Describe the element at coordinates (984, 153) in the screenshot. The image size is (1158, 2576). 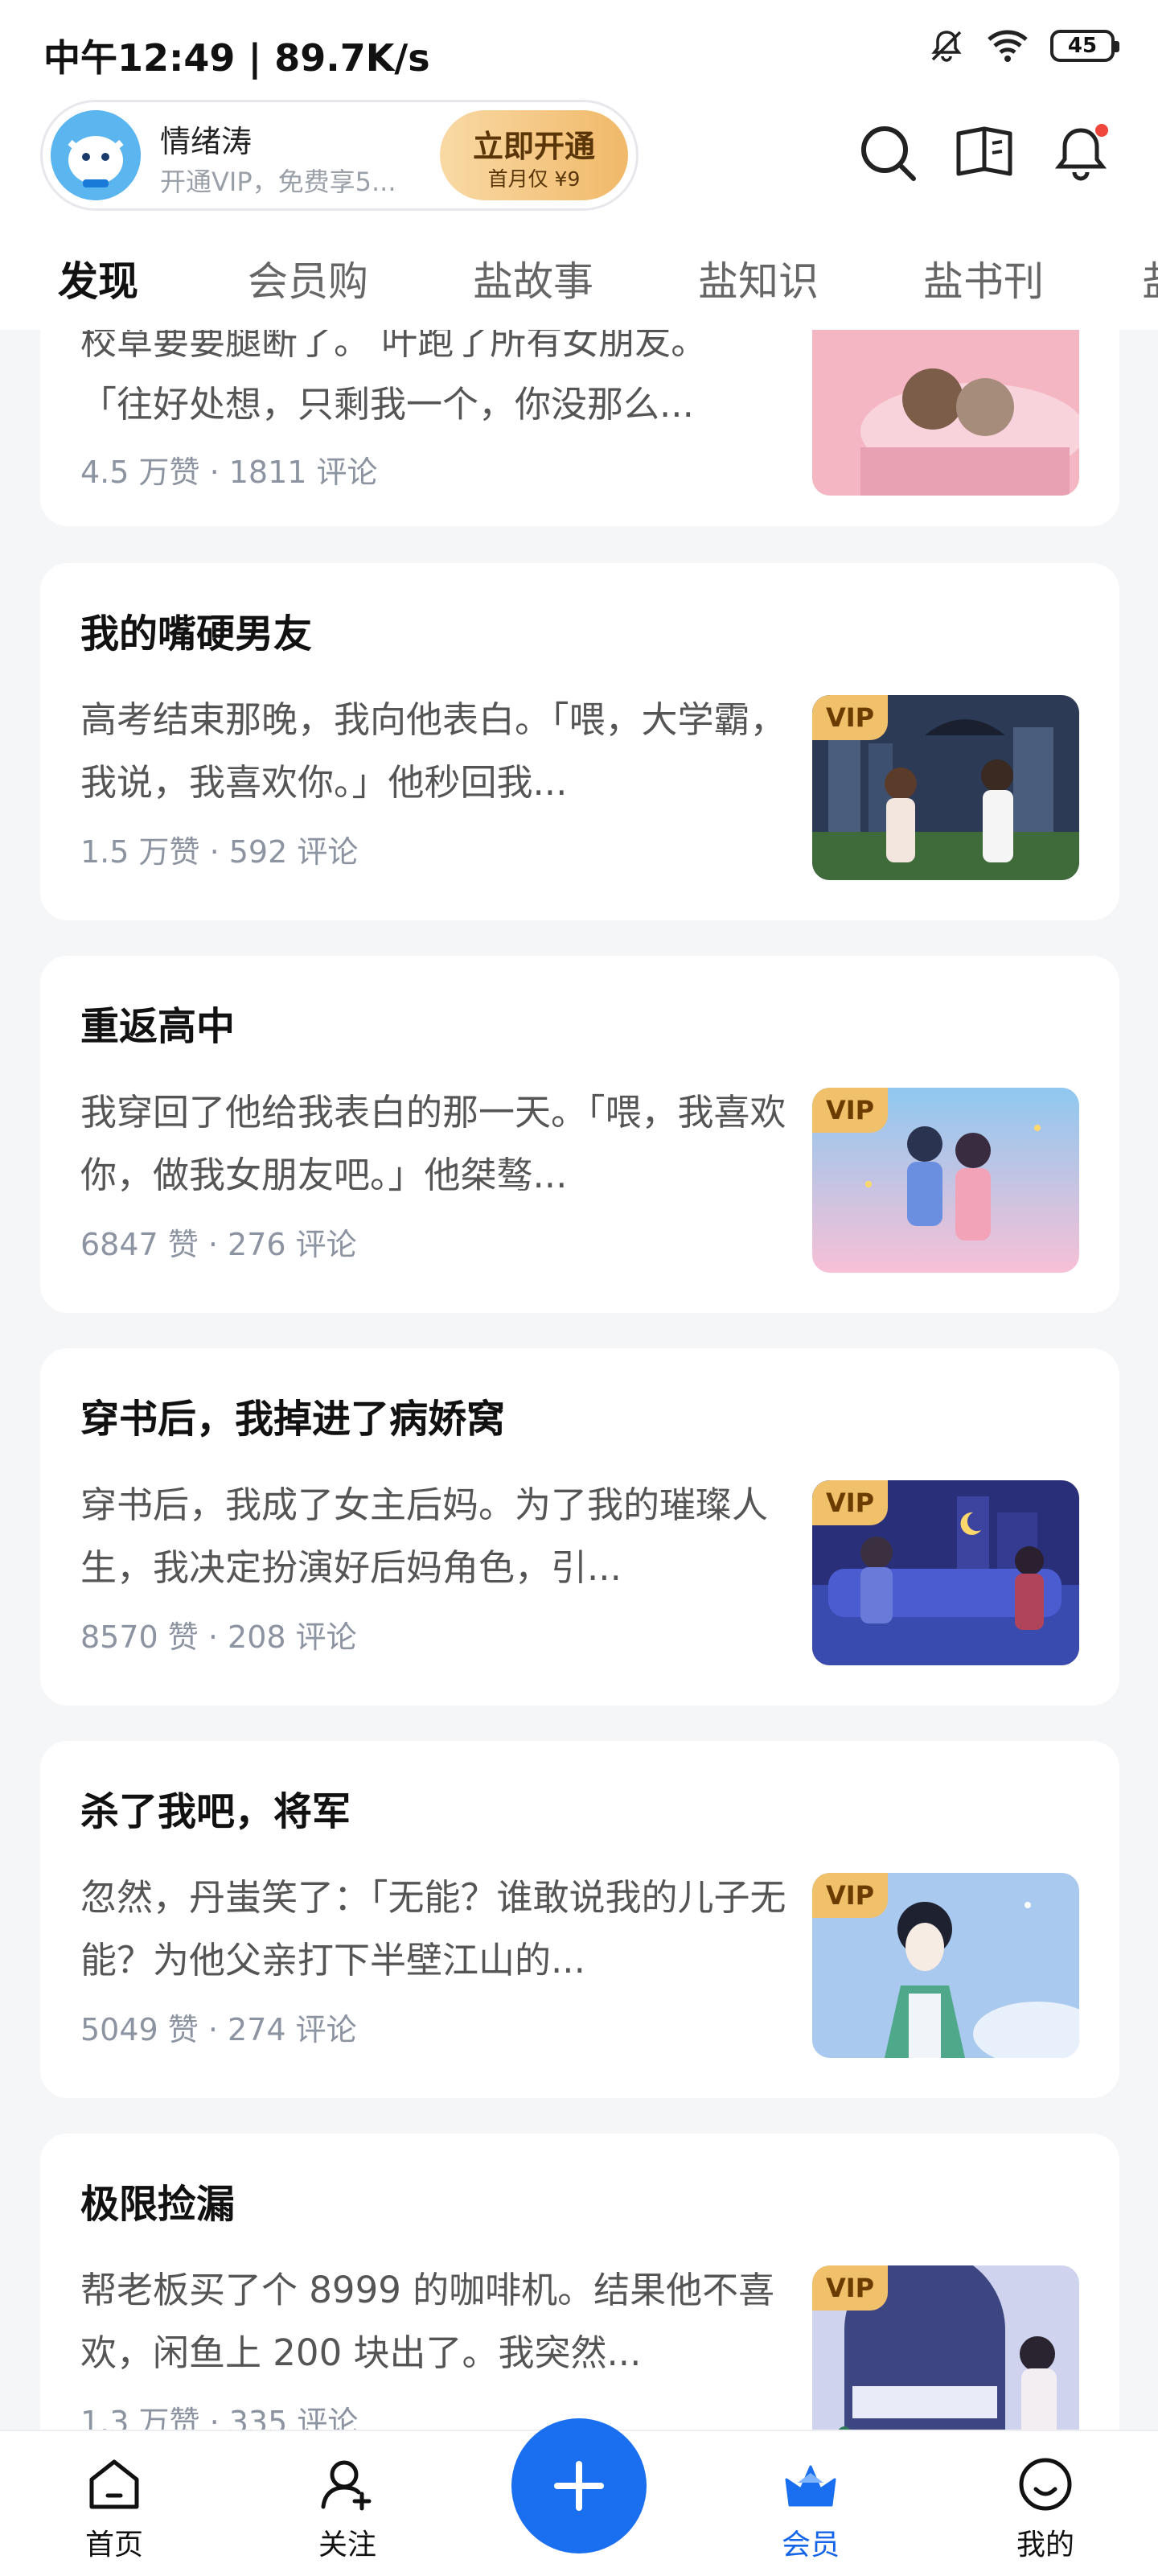
I see `book-icon` at that location.